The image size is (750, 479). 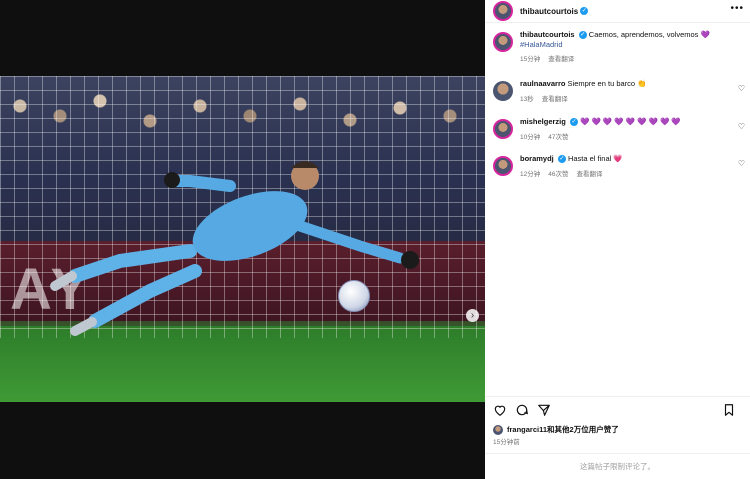 I want to click on post-timestamp: 15分钟前, so click(x=506, y=442).